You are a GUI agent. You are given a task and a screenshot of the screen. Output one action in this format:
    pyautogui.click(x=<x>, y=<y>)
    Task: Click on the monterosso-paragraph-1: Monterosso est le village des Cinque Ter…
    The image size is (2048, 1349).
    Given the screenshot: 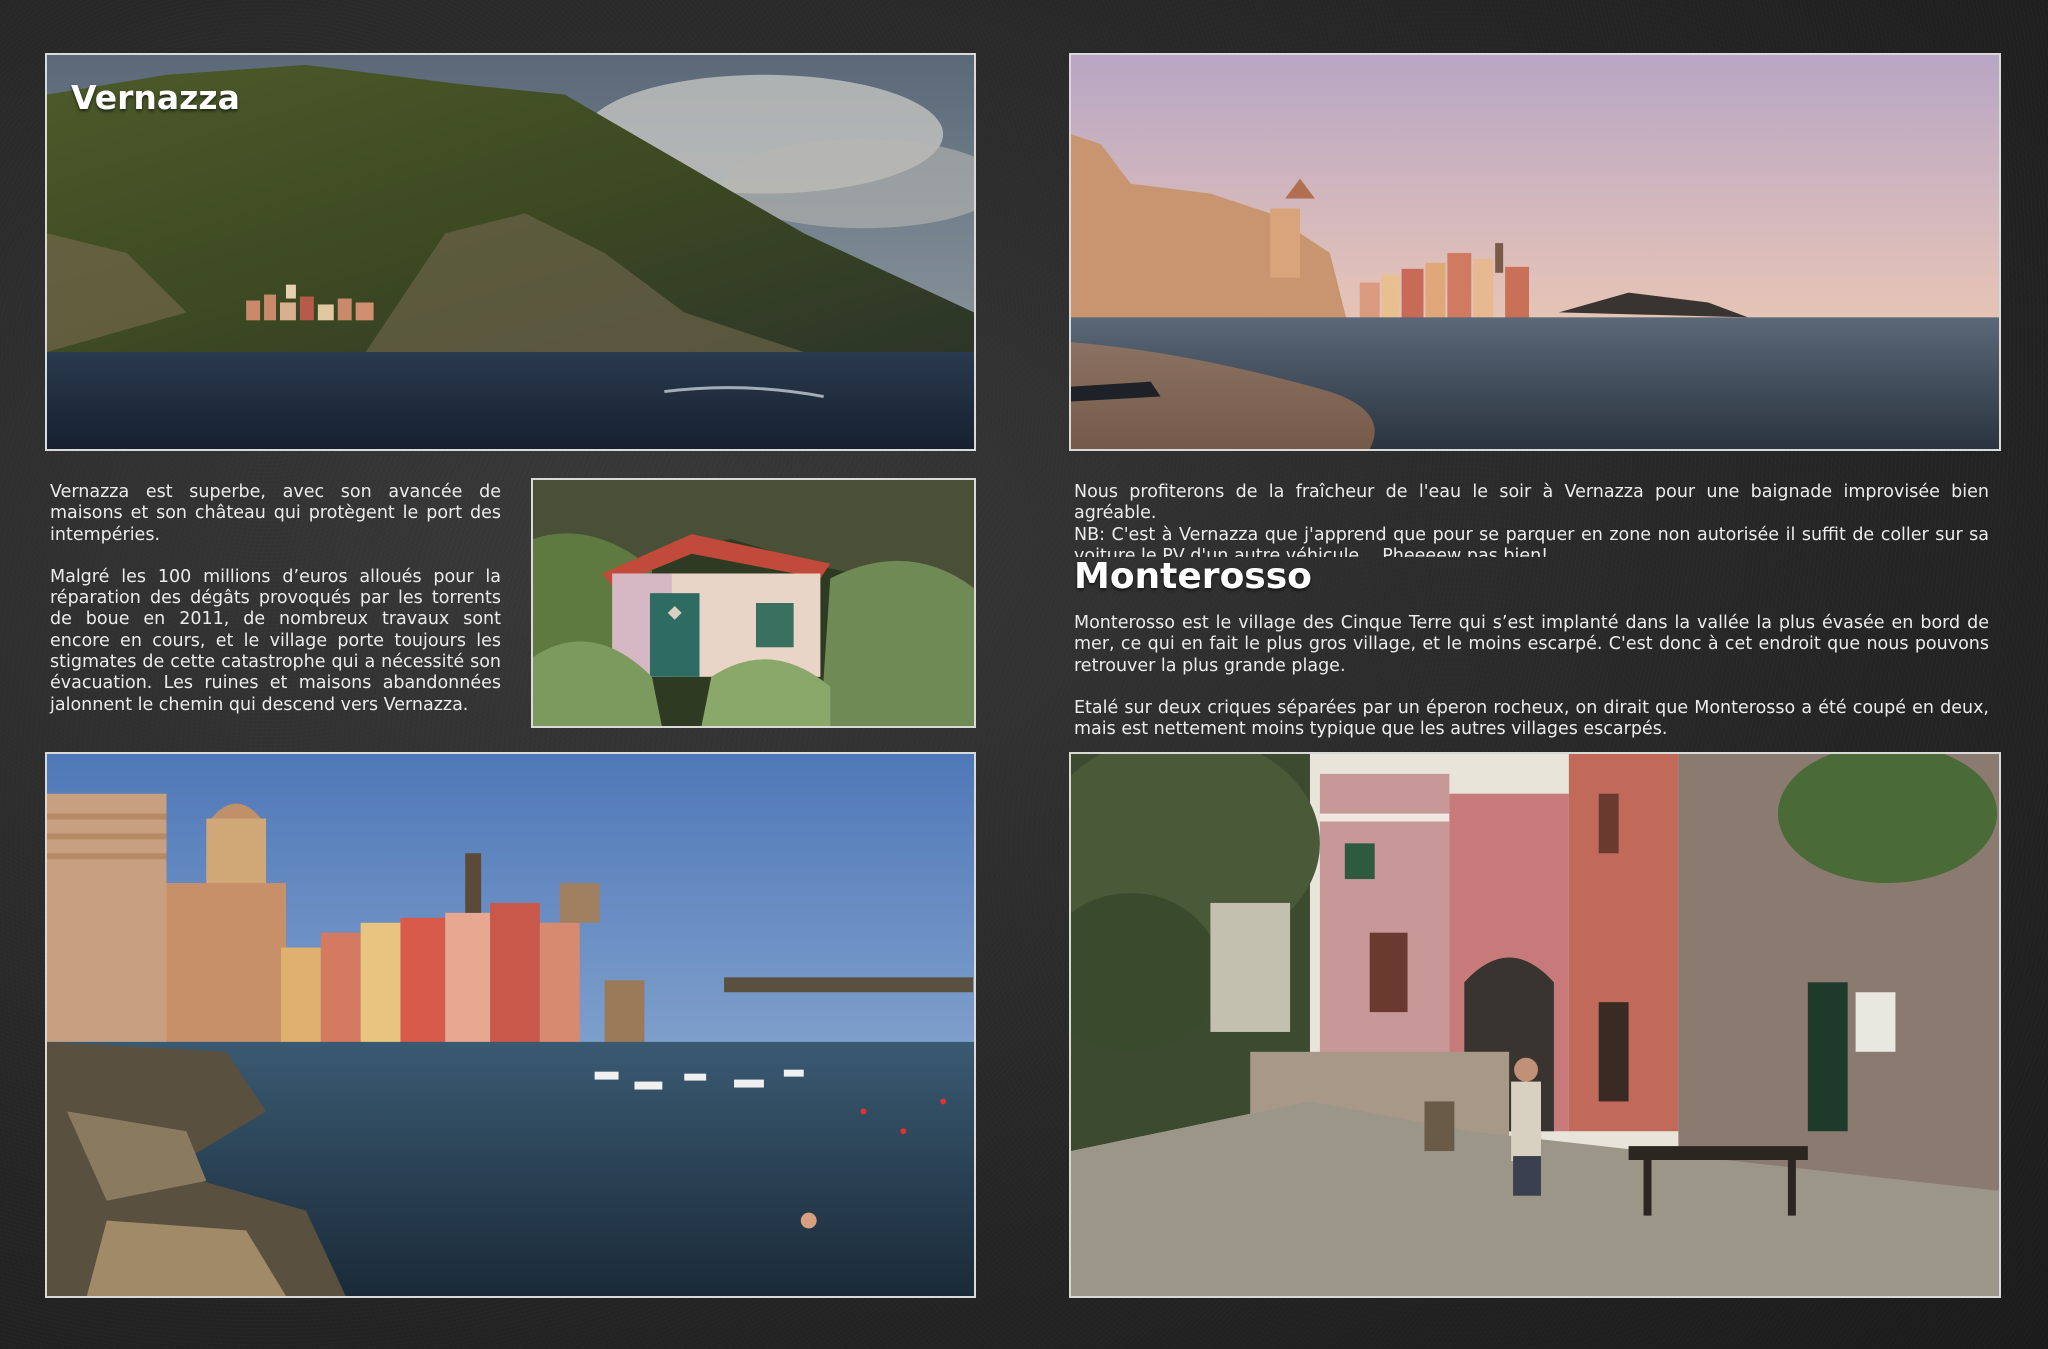 What is the action you would take?
    pyautogui.click(x=1531, y=644)
    